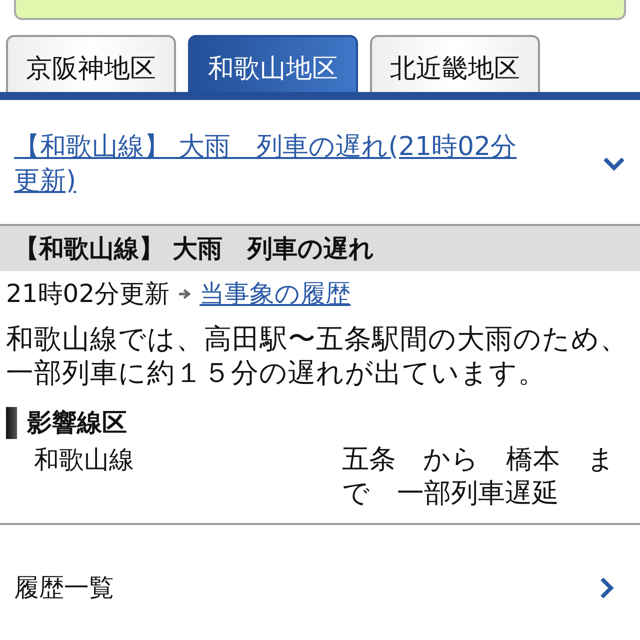 Image resolution: width=640 pixels, height=640 pixels. I want to click on chevron-right-icon, so click(607, 587).